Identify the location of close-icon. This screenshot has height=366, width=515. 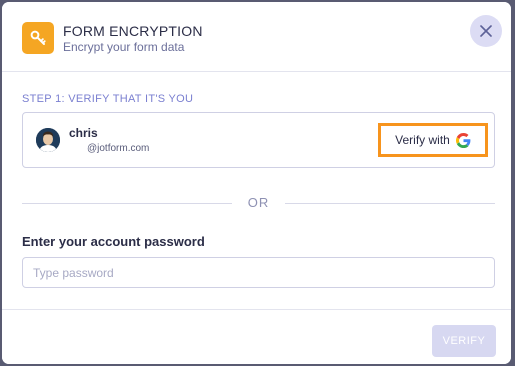
(486, 31).